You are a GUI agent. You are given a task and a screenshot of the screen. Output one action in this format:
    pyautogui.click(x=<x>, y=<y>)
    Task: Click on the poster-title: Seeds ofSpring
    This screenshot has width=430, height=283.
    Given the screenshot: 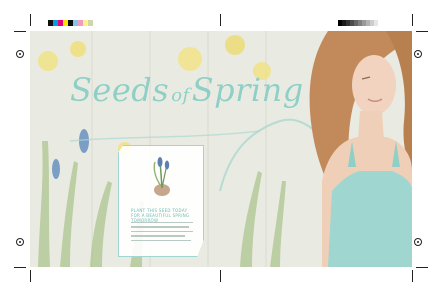 What is the action you would take?
    pyautogui.click(x=187, y=90)
    